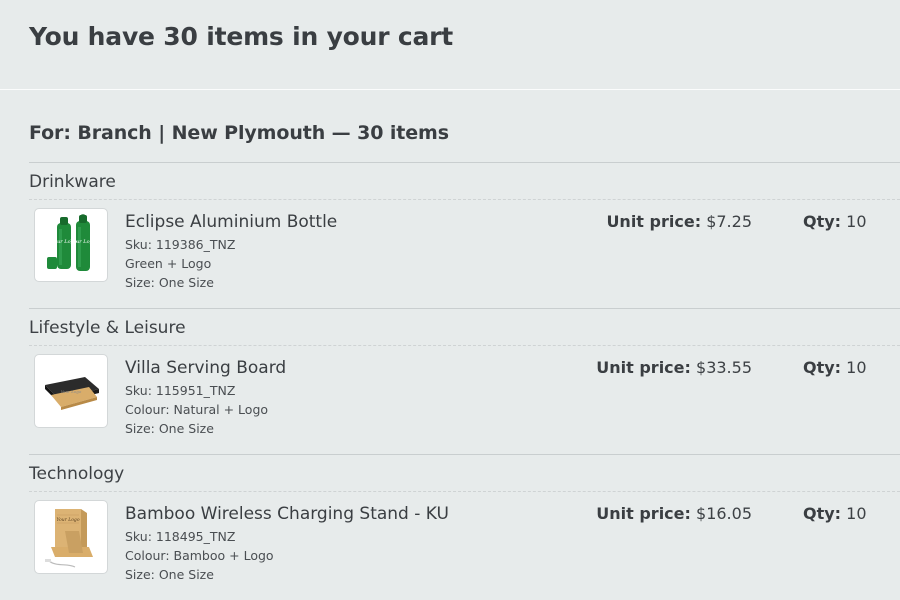  I want to click on product-name: Bamboo Wireless Charging Stand - KU, so click(287, 514).